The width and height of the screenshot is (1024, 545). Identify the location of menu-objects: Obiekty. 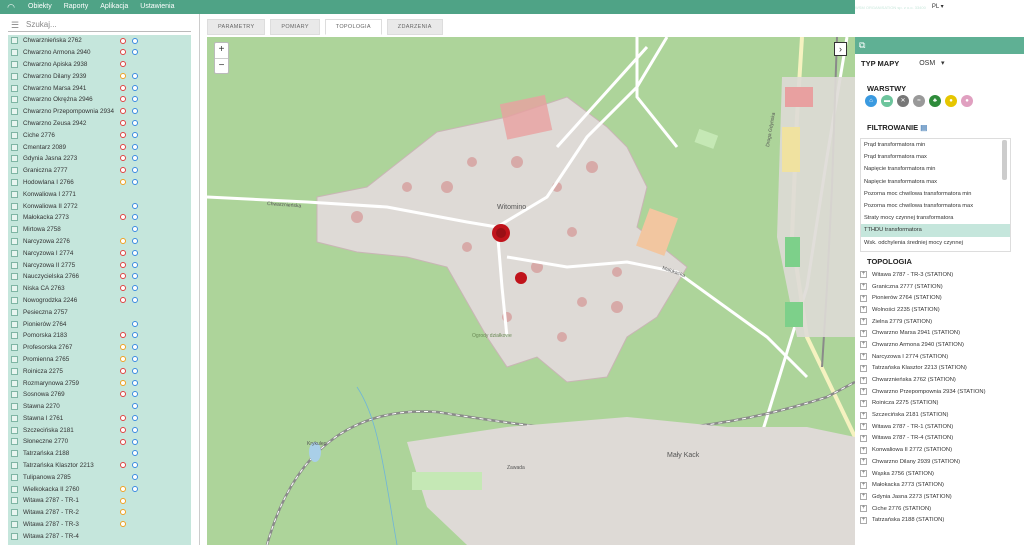
(40, 7).